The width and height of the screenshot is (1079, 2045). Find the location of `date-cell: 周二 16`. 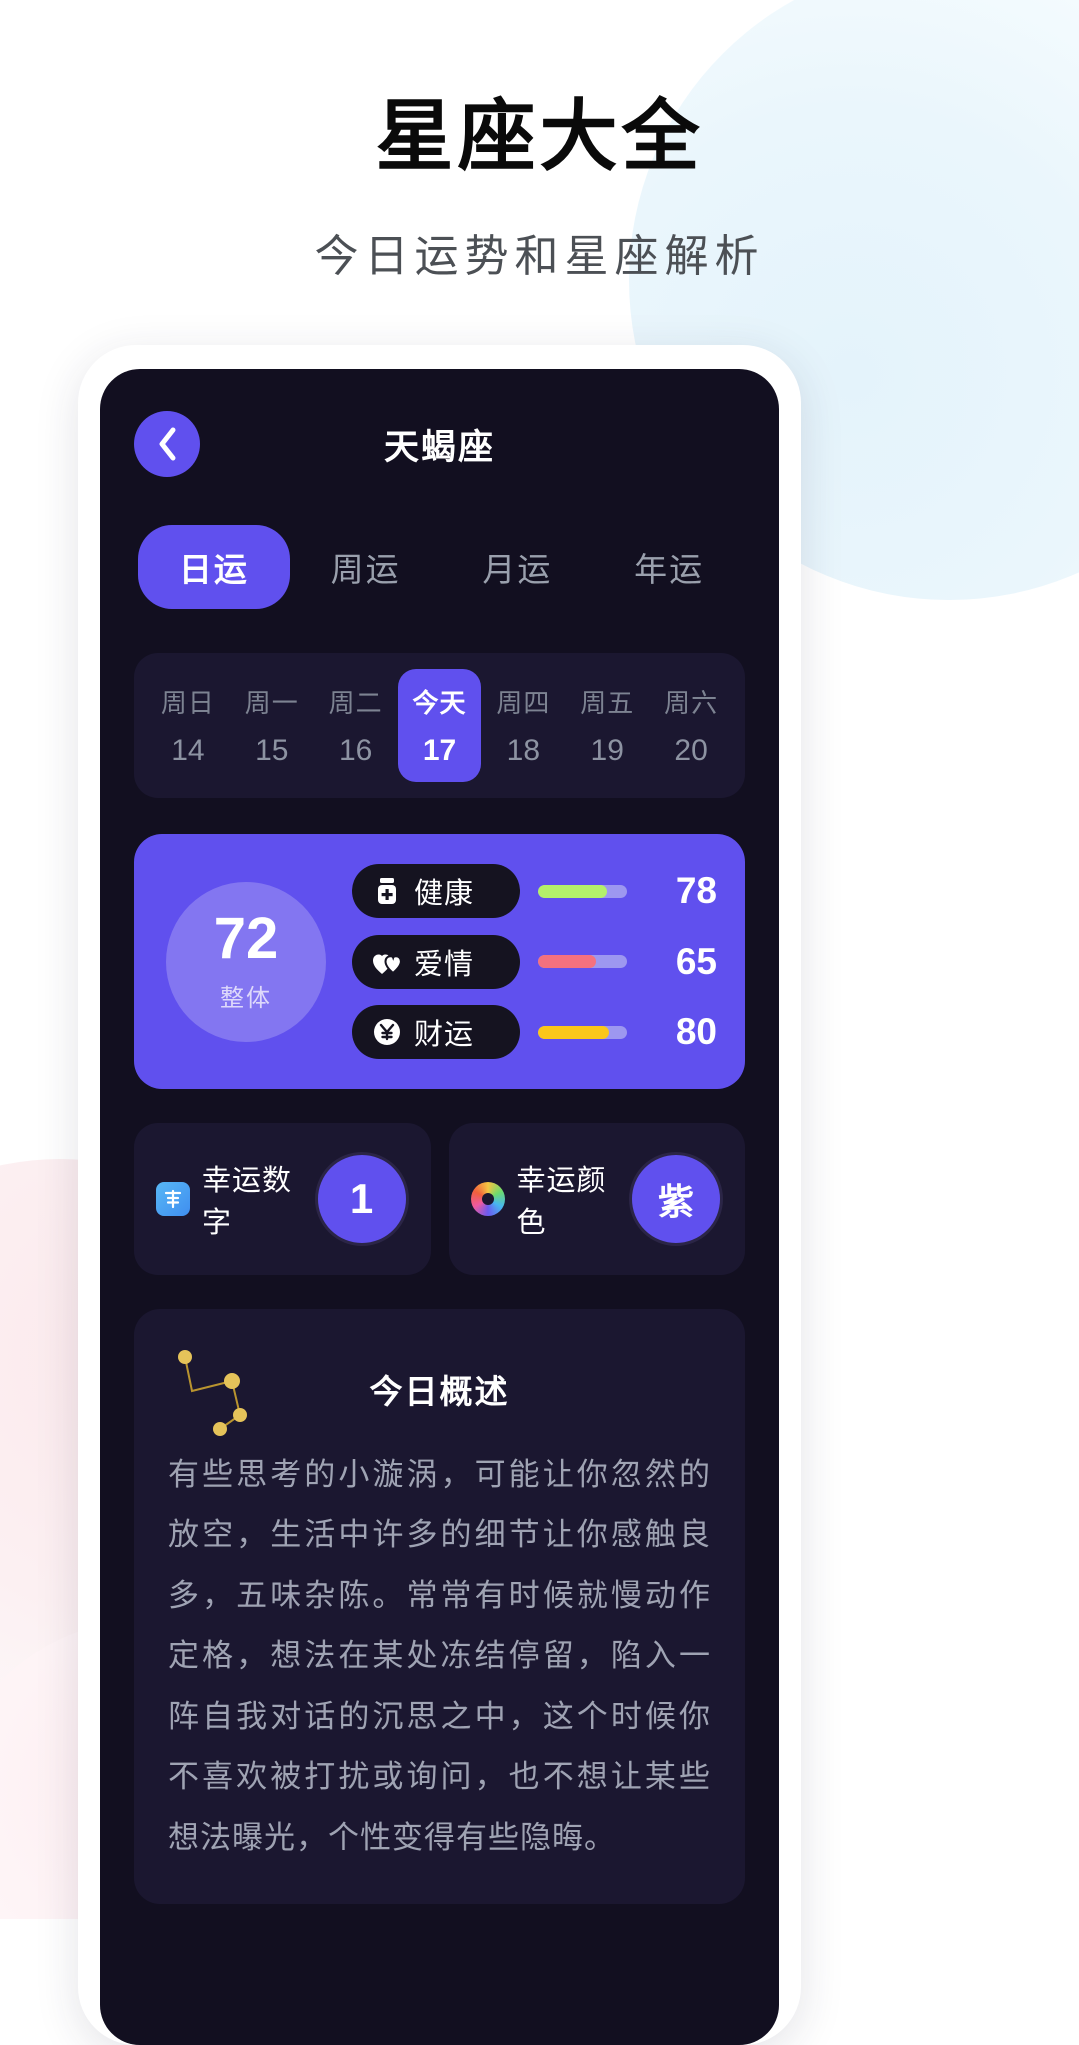

date-cell: 周二 16 is located at coordinates (356, 725).